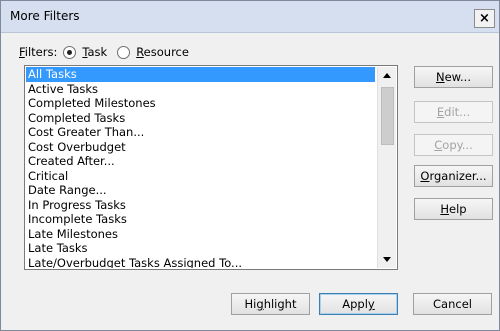 This screenshot has width=500, height=331. I want to click on list-item: Completed Tasks, so click(200, 118).